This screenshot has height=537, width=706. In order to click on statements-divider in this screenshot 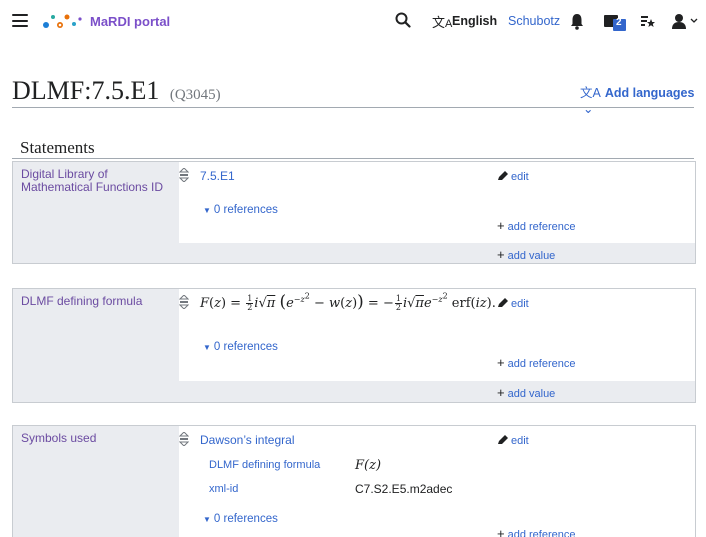, I will do `click(353, 158)`.